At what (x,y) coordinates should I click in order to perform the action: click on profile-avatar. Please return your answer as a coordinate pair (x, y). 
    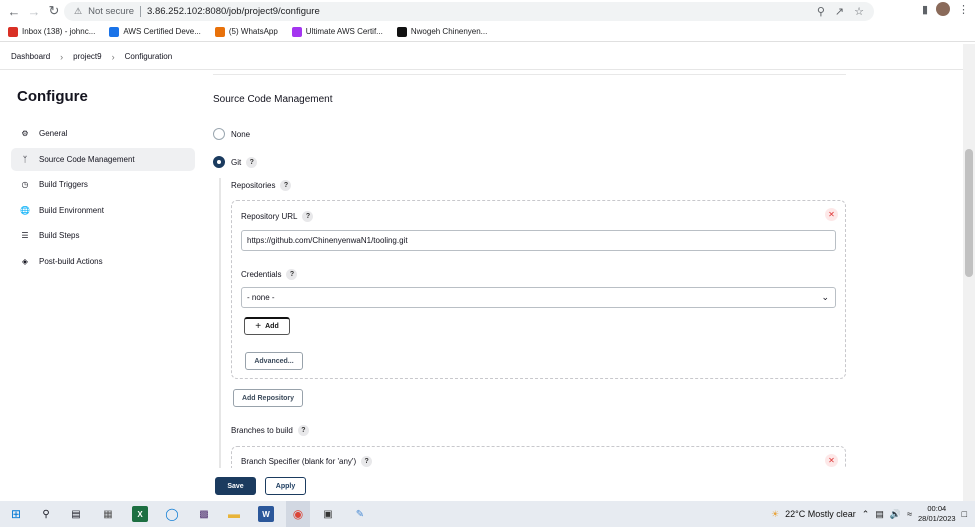
    Looking at the image, I should click on (943, 9).